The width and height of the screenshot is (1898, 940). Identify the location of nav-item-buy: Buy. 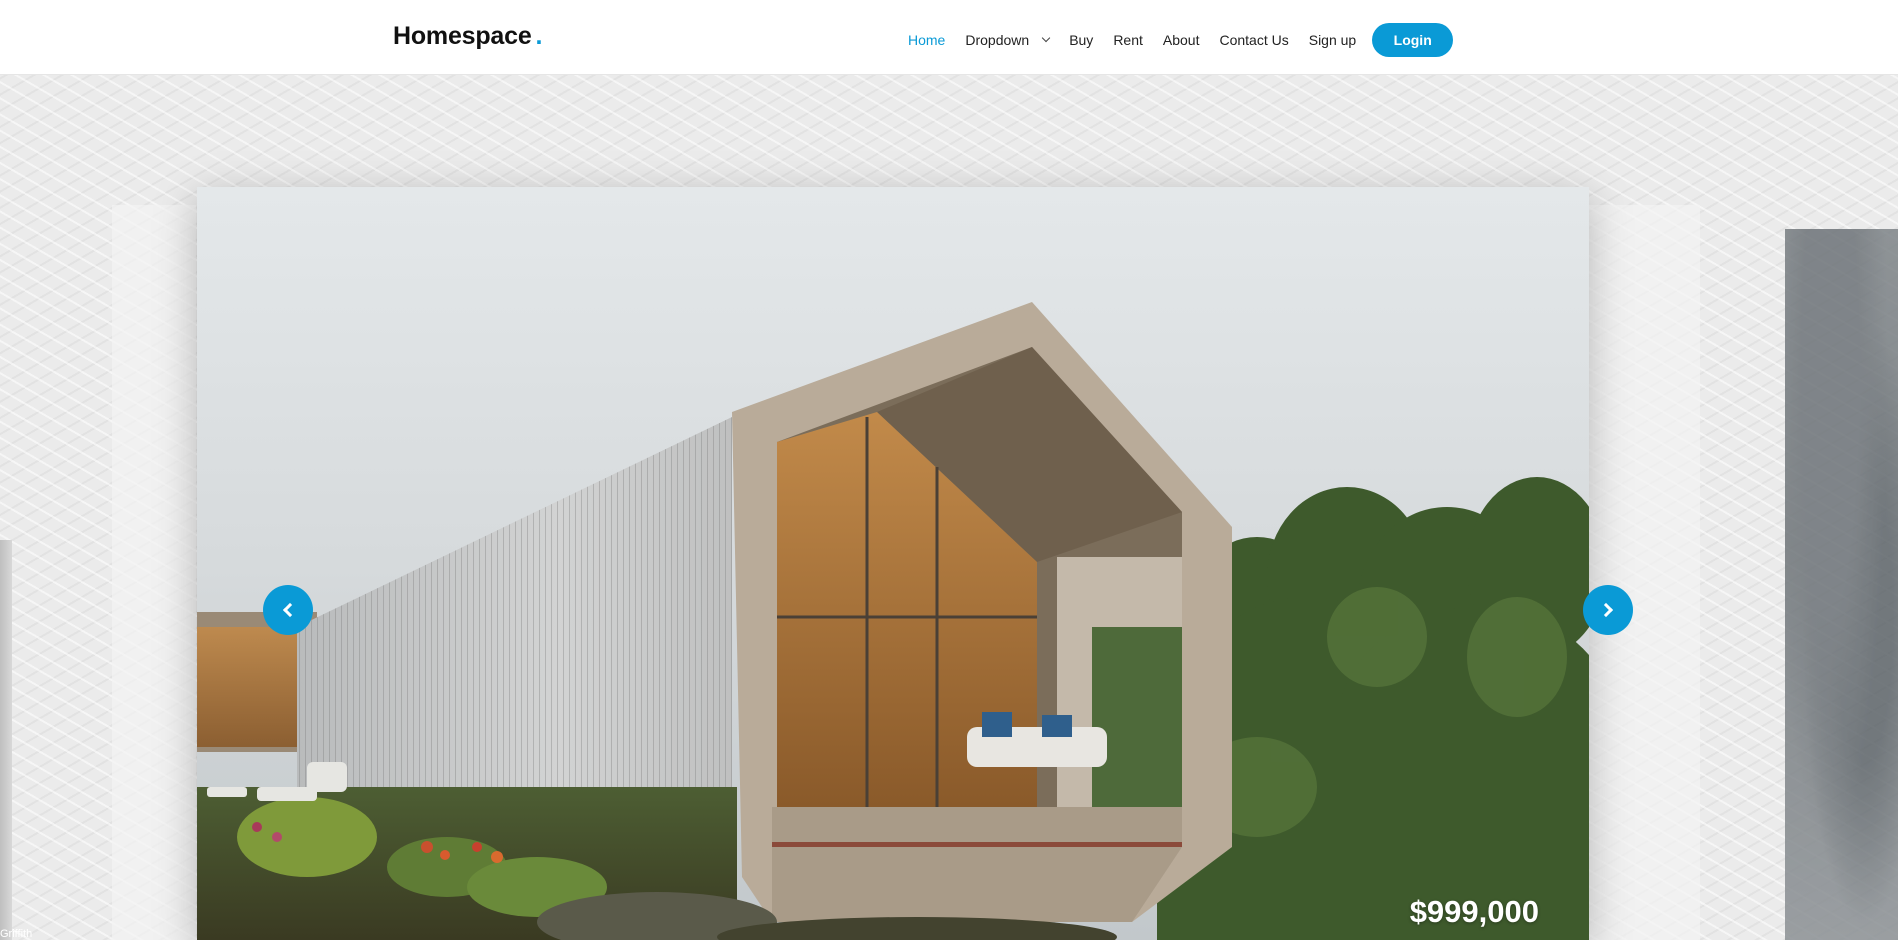
(1081, 40).